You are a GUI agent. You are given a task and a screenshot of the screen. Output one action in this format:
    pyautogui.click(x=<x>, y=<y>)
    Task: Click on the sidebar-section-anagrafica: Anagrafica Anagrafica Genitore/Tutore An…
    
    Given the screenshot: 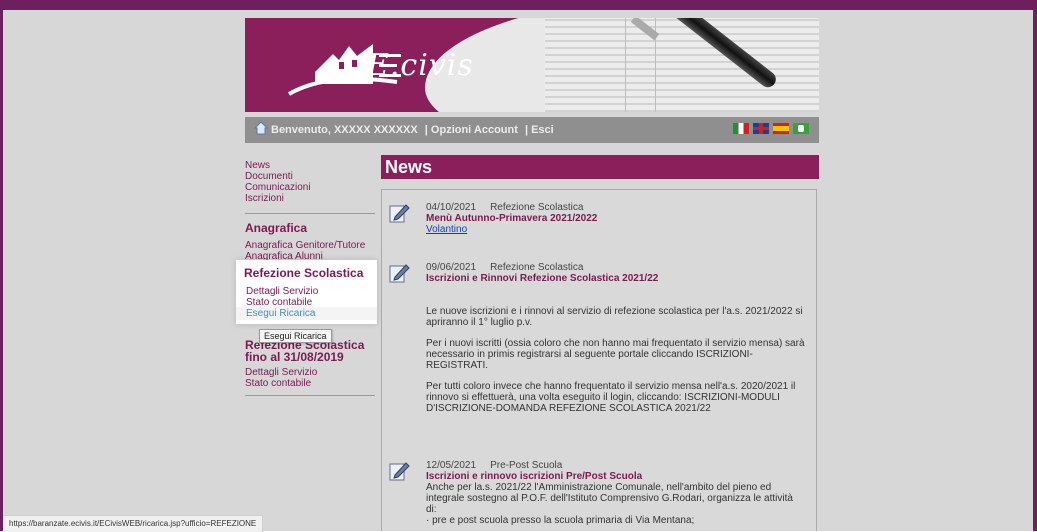 What is the action you would take?
    pyautogui.click(x=310, y=237)
    